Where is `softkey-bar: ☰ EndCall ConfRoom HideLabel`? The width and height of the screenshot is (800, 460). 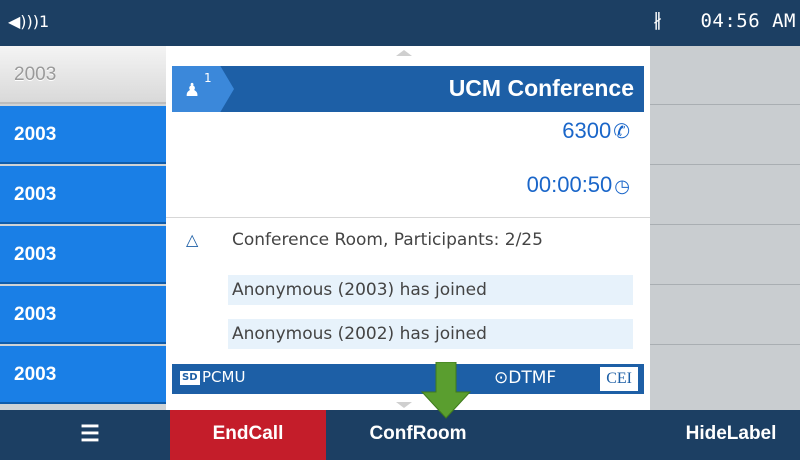 softkey-bar: ☰ EndCall ConfRoom HideLabel is located at coordinates (400, 435).